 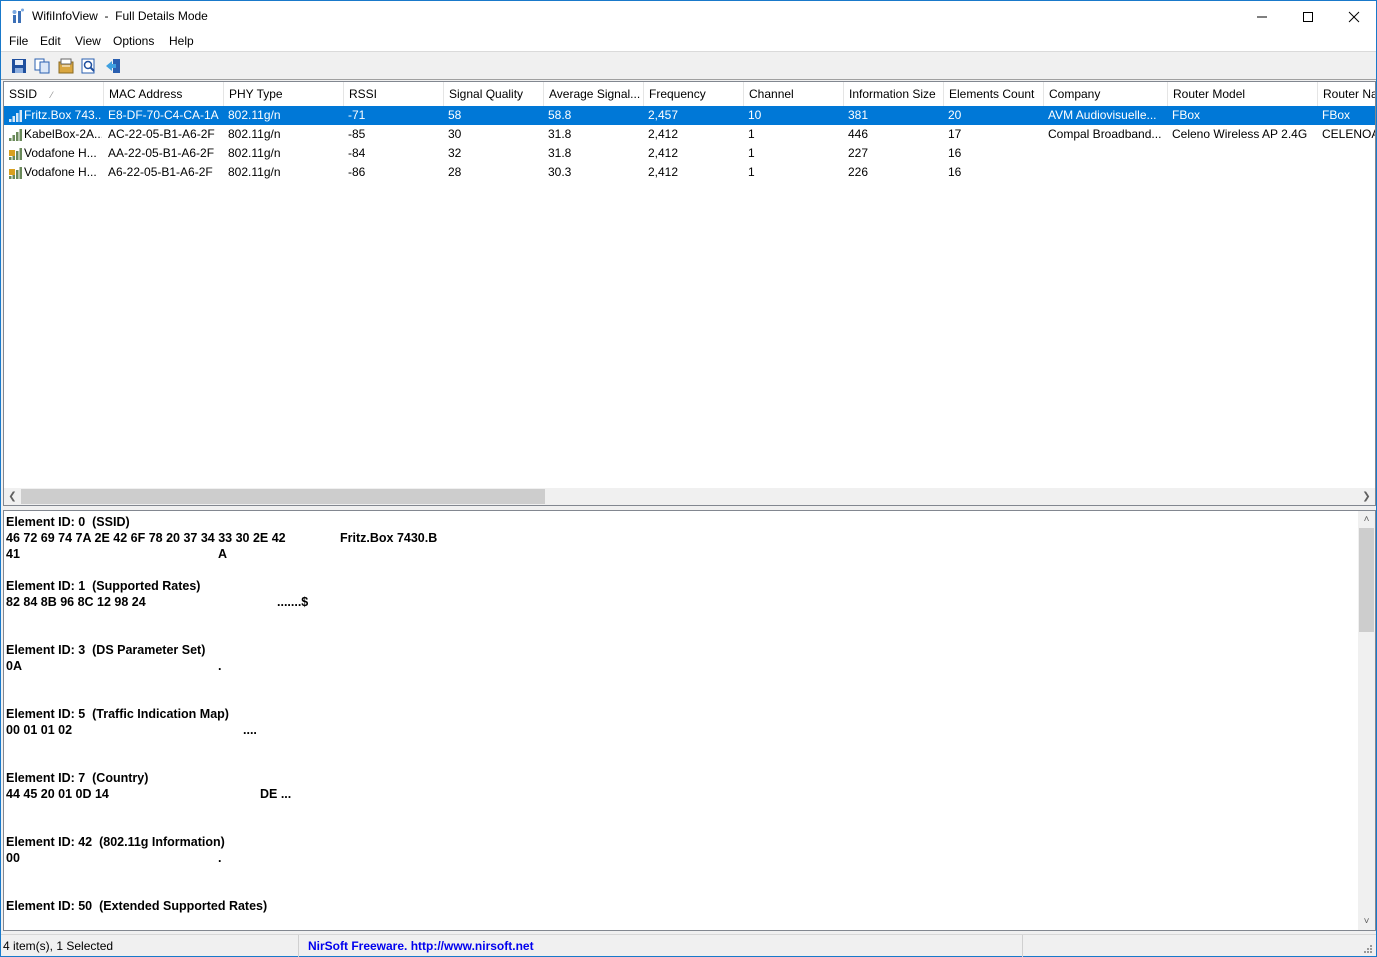 I want to click on menu-bar: File Edit View Options Help, so click(x=688, y=42).